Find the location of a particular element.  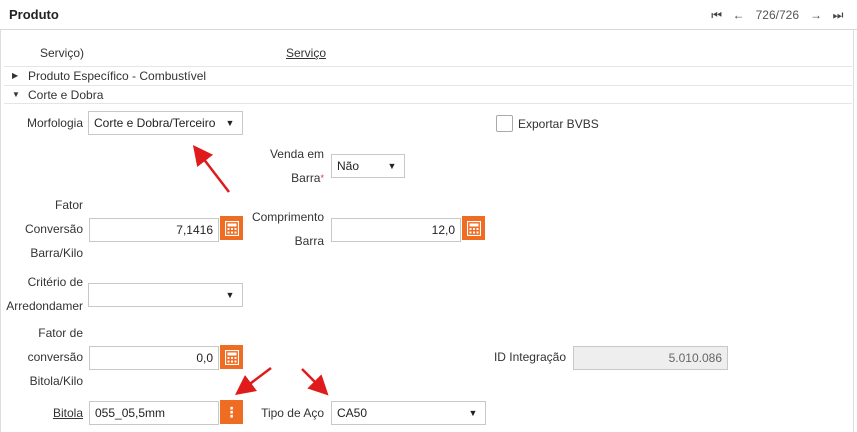

id-integracao-label: ID Integração is located at coordinates (529, 357).